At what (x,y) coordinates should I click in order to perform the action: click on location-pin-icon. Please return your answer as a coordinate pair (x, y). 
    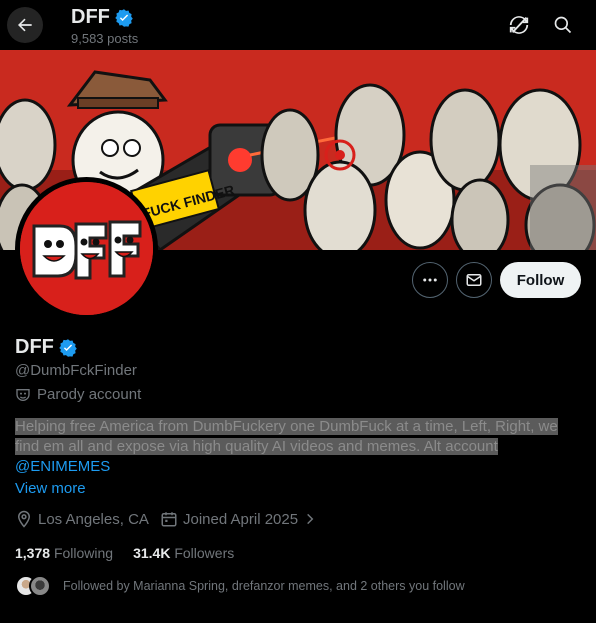
    Looking at the image, I should click on (24, 519).